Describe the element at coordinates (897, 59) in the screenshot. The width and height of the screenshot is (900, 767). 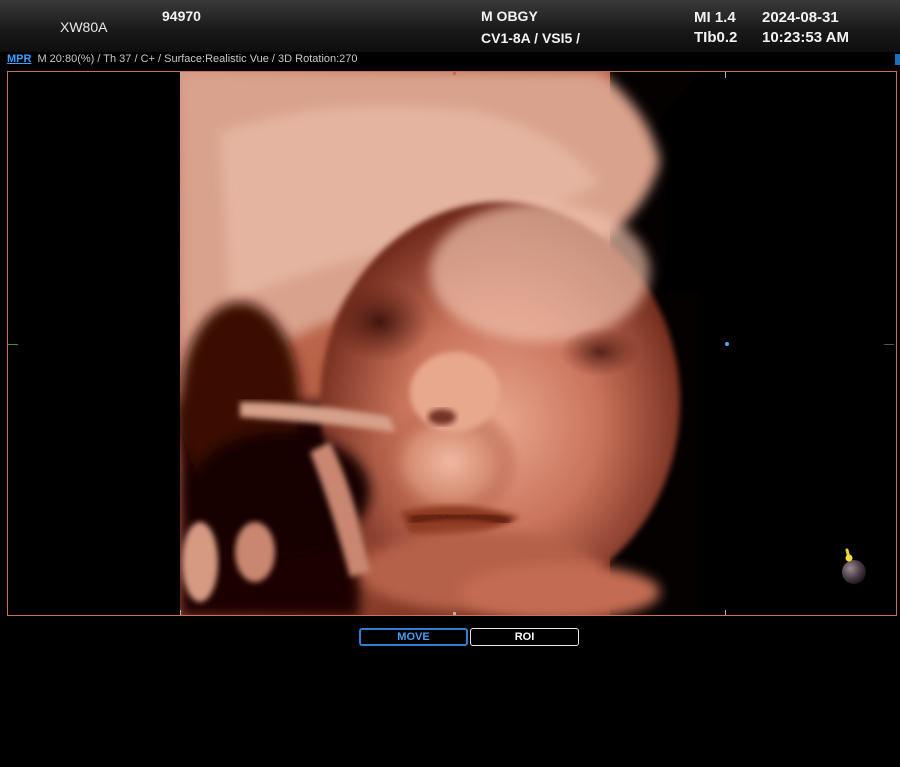
I see `corner-indicator` at that location.